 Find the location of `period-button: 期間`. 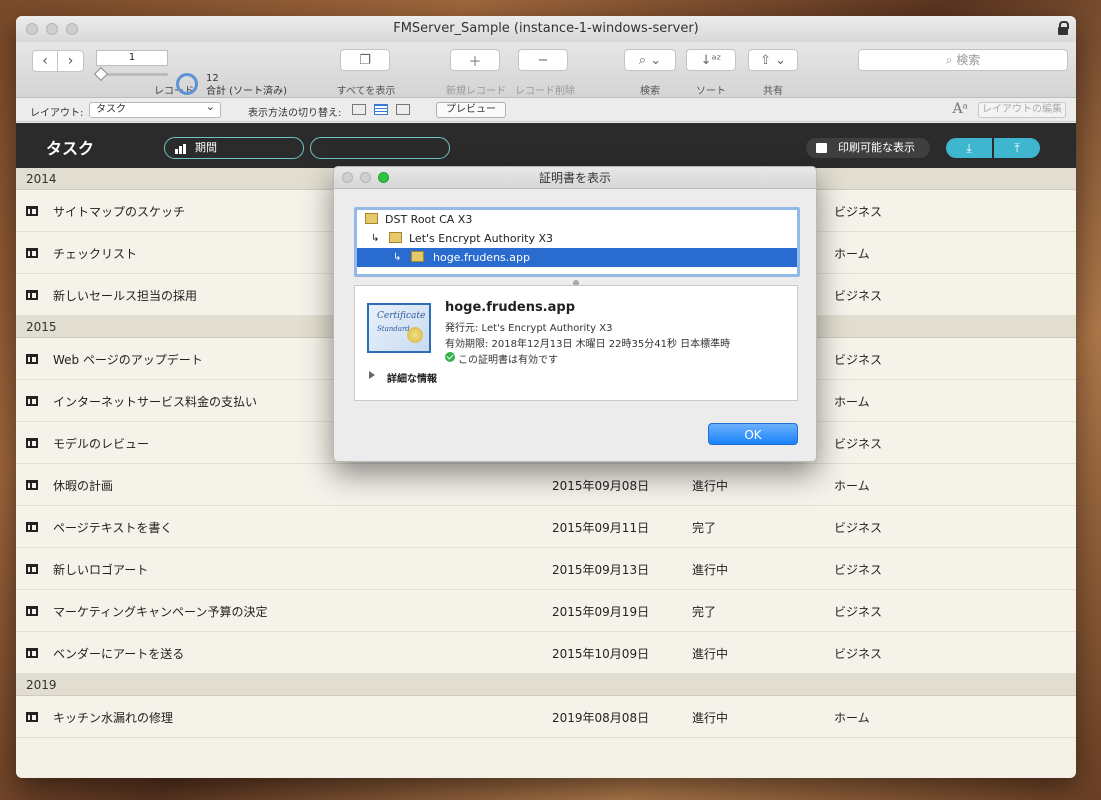

period-button: 期間 is located at coordinates (234, 148).